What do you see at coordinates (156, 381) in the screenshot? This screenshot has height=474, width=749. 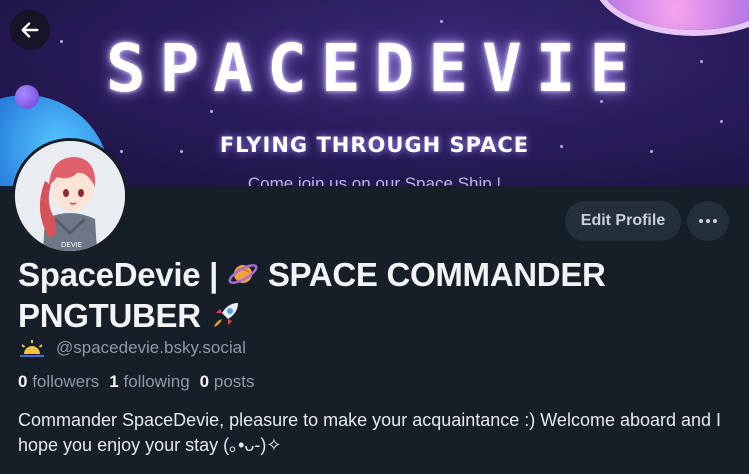 I see `following-label: following` at bounding box center [156, 381].